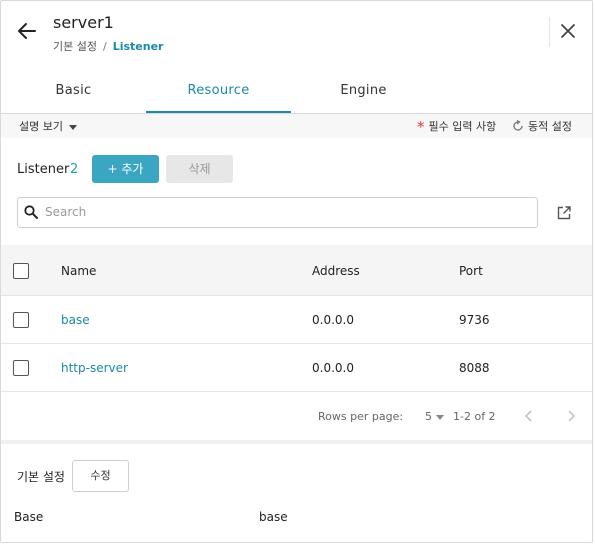 The width and height of the screenshot is (595, 545). I want to click on delete-button: 삭제, so click(199, 169).